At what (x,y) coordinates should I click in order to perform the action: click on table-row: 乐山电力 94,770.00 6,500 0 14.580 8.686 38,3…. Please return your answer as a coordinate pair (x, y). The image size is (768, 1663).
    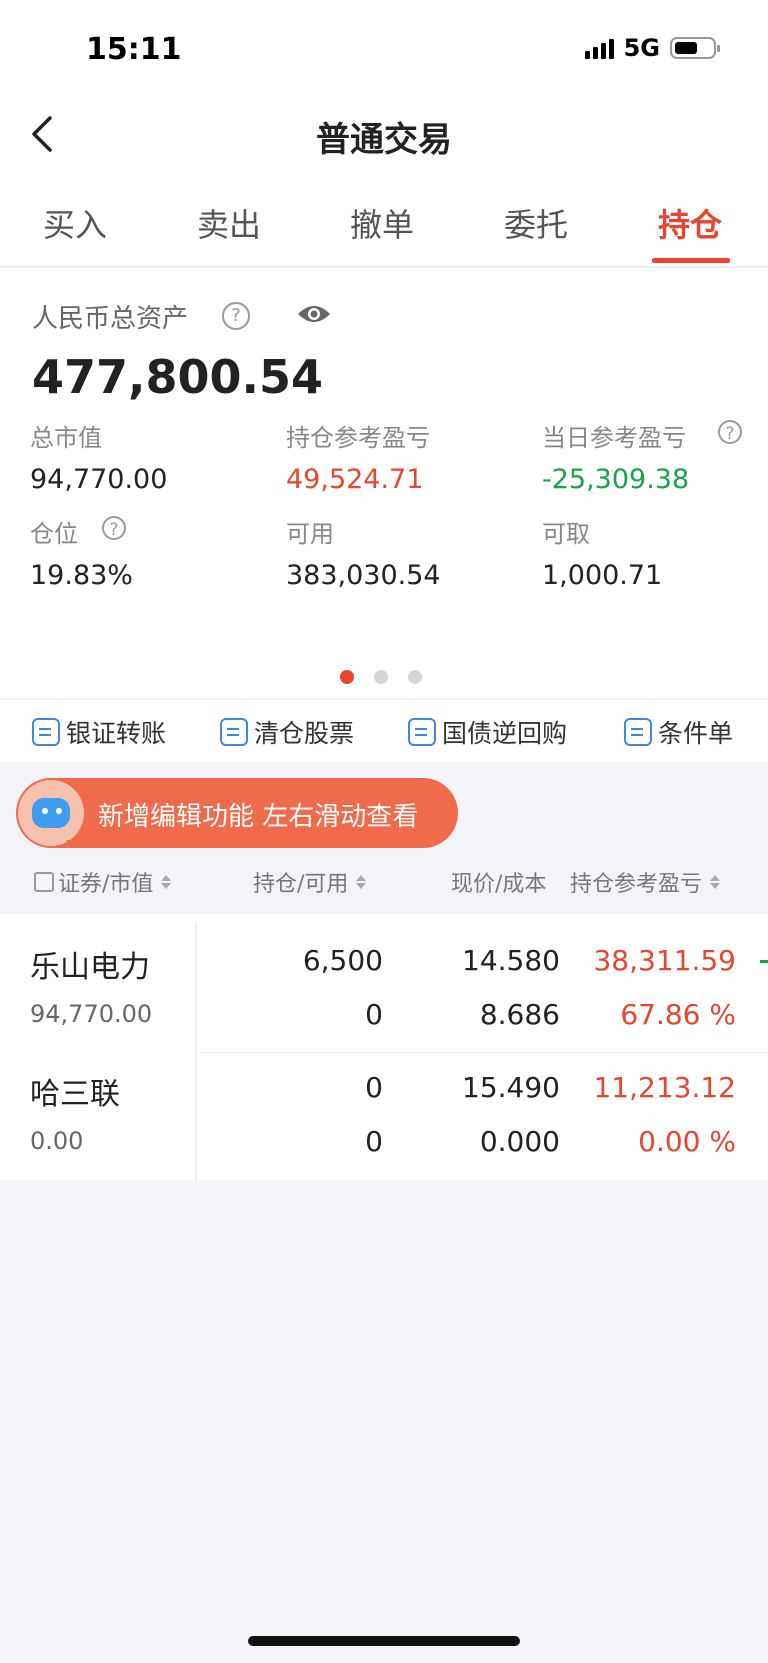
    Looking at the image, I should click on (384, 983).